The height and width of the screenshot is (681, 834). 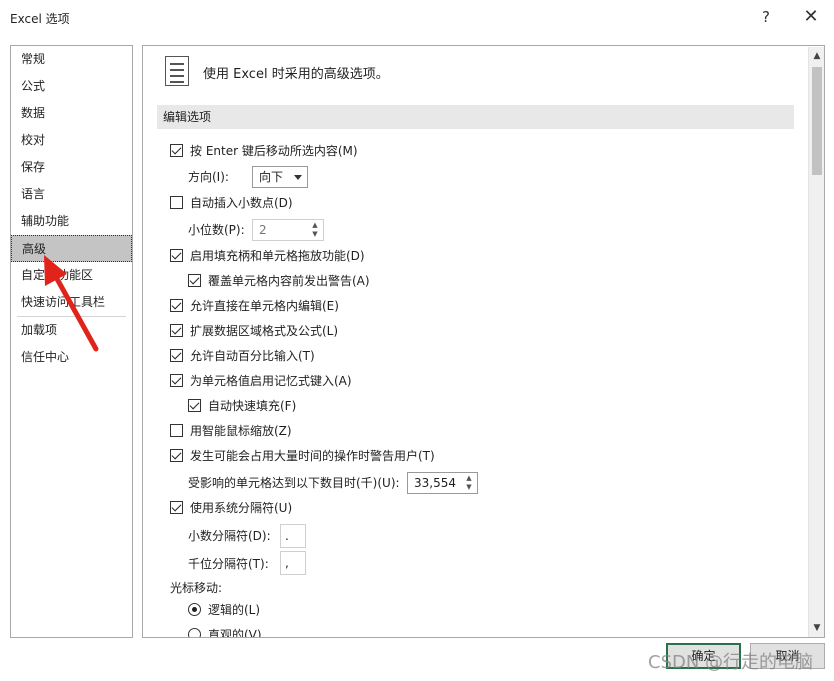 What do you see at coordinates (817, 121) in the screenshot?
I see `scrollbar-thumb` at bounding box center [817, 121].